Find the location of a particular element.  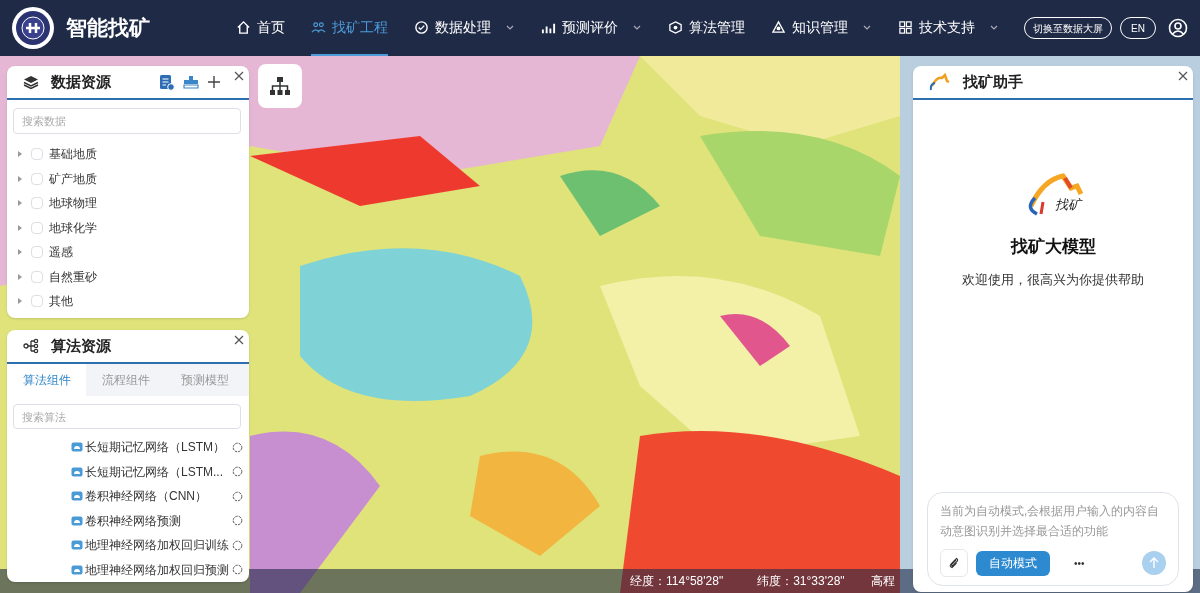

mode-button: 自动模式 is located at coordinates (1013, 563).